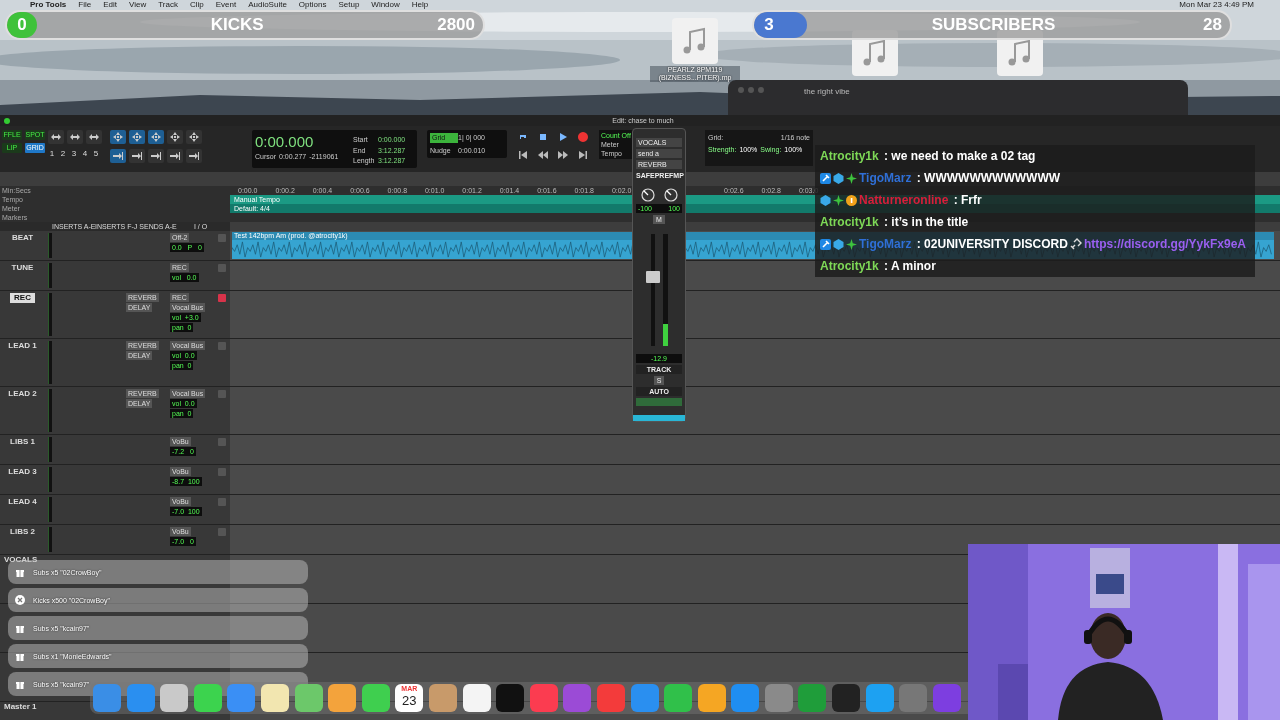 This screenshot has width=1280, height=720. I want to click on fast-forward-icon, so click(563, 155).